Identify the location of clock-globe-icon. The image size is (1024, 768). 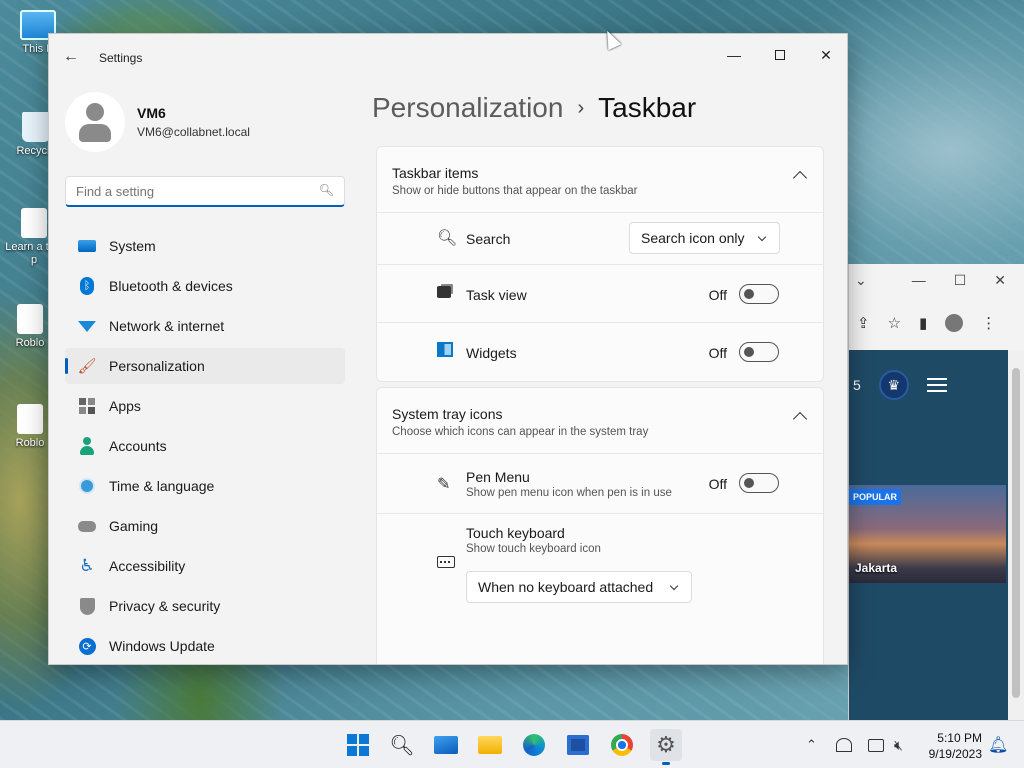
(87, 486).